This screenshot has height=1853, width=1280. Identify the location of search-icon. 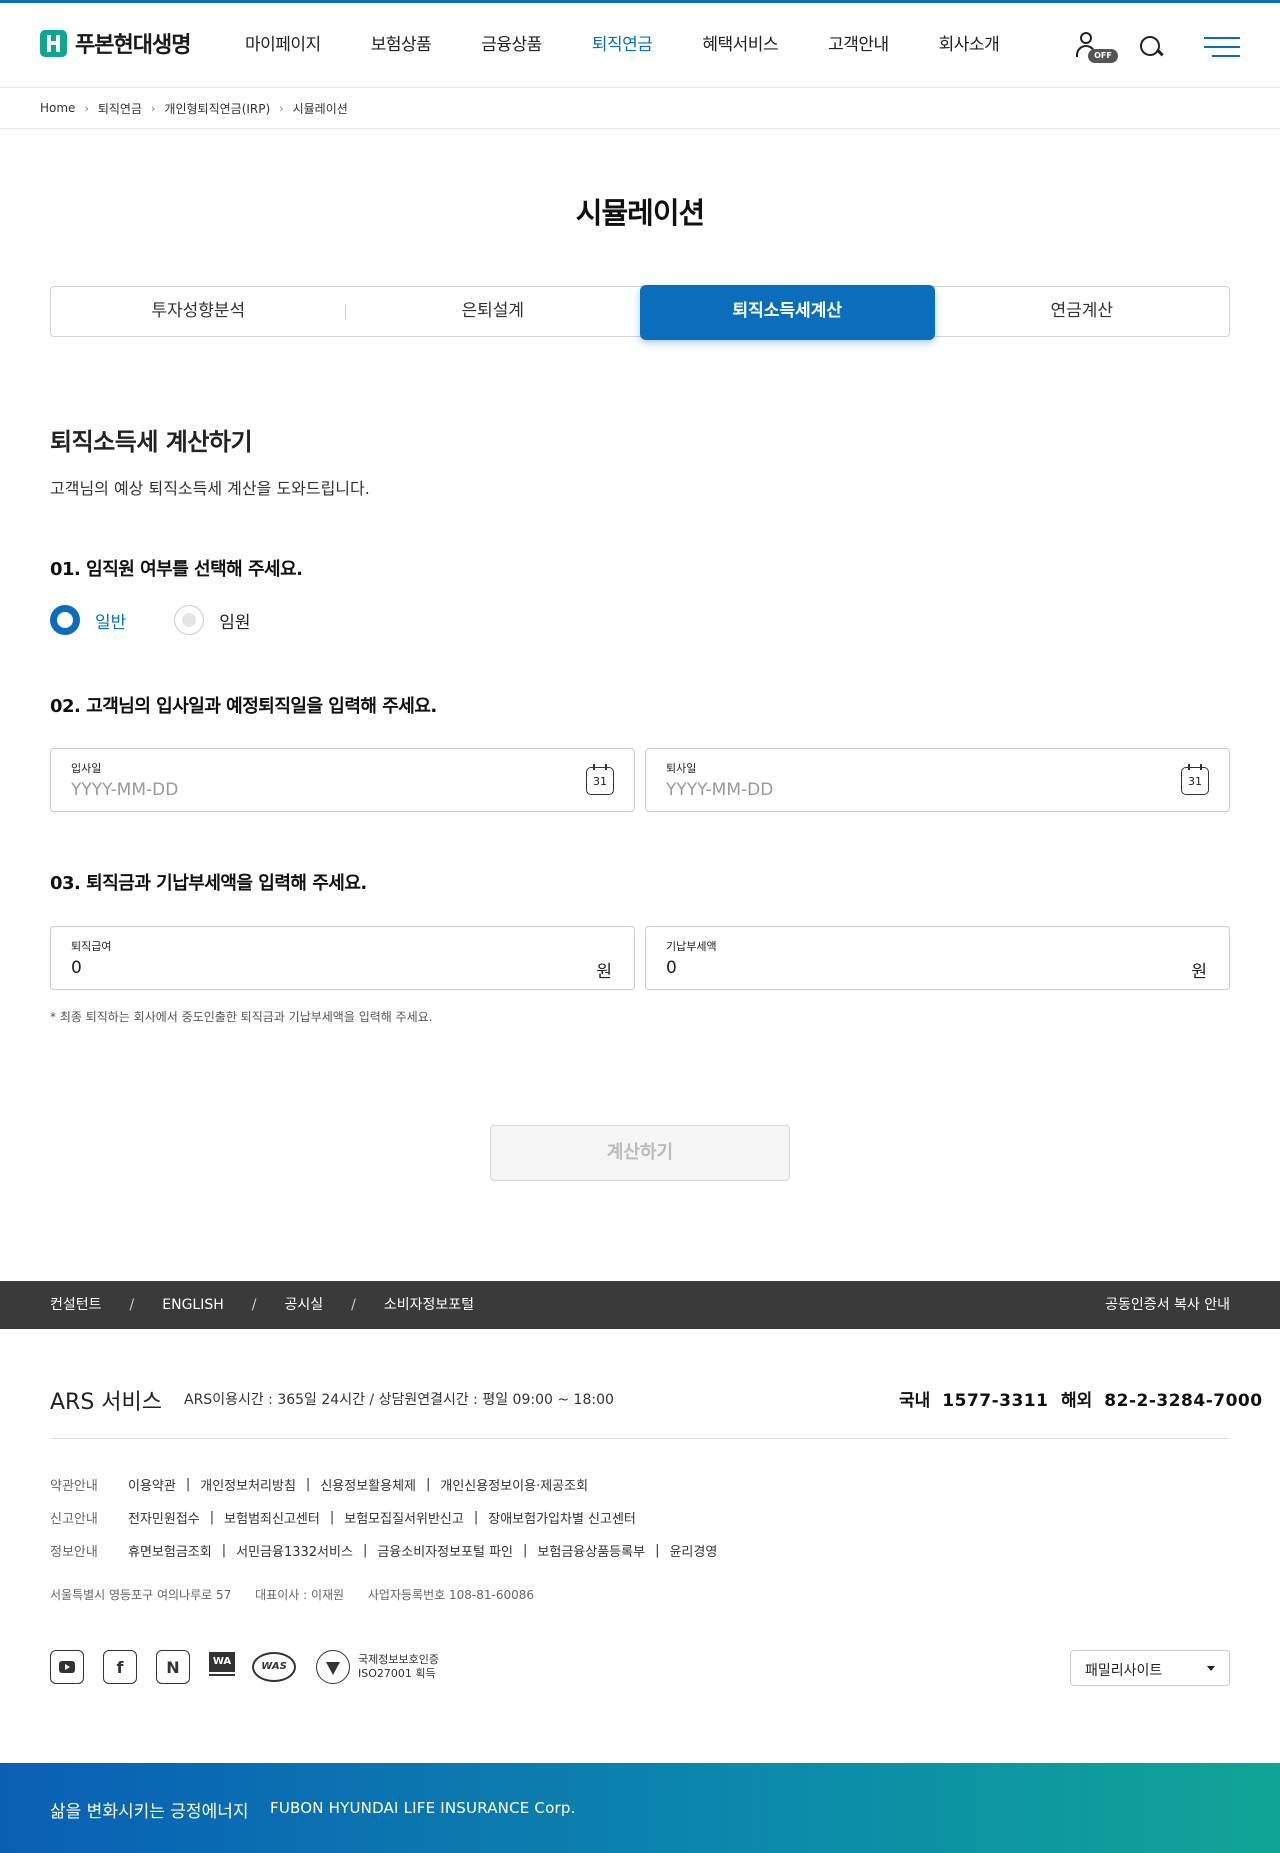
(1151, 47).